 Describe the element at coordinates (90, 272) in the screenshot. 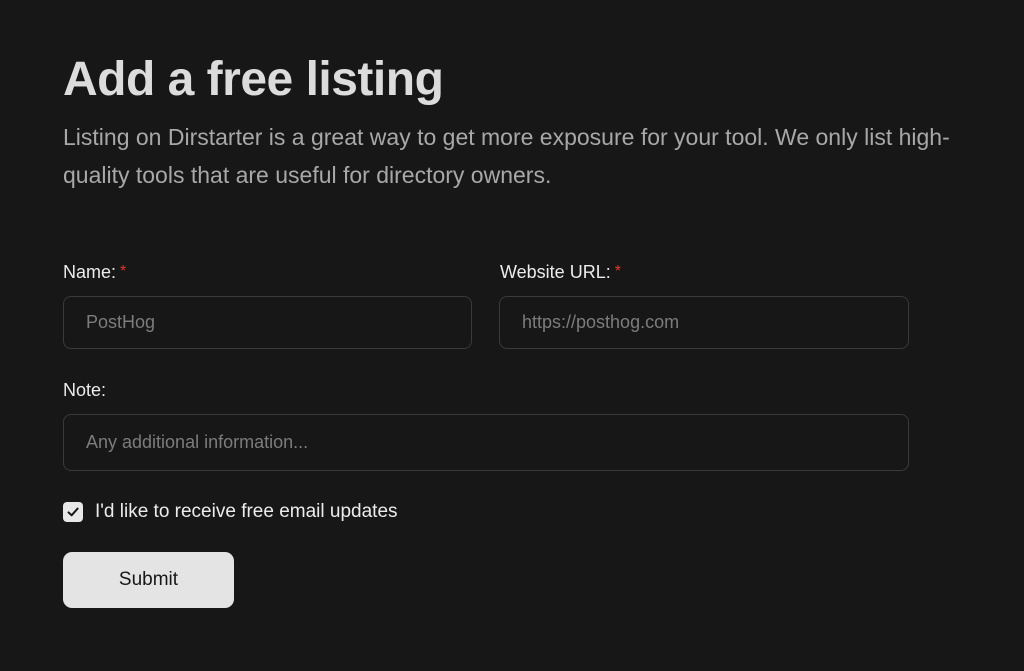

I see `name-label-text: Name:` at that location.